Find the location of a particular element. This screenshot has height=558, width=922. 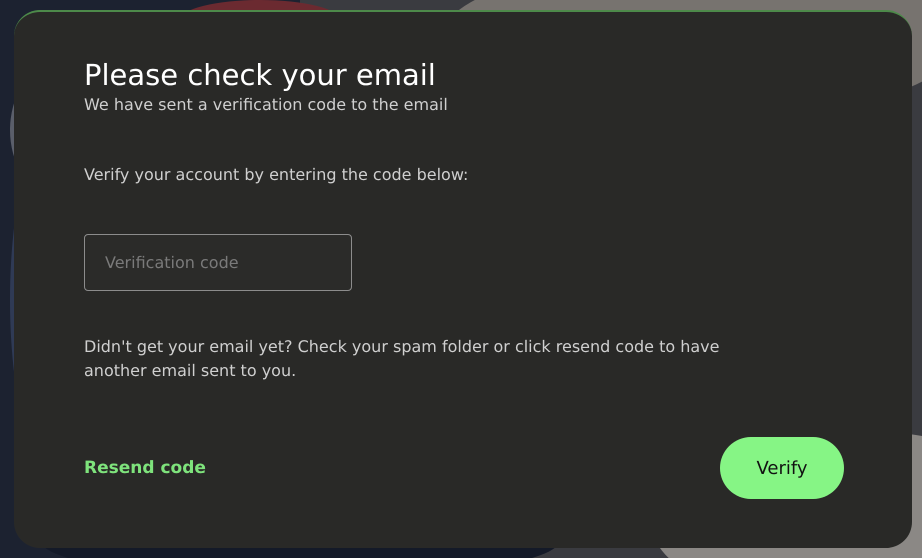

instruction-text: Verify your account by entering the code below: is located at coordinates (277, 175).